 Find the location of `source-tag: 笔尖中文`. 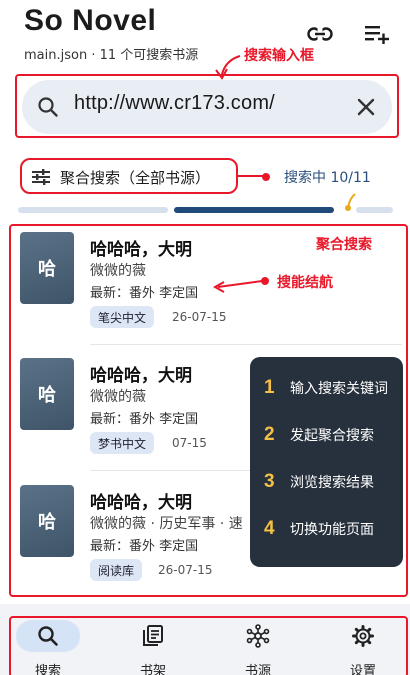

source-tag: 笔尖中文 is located at coordinates (122, 317).